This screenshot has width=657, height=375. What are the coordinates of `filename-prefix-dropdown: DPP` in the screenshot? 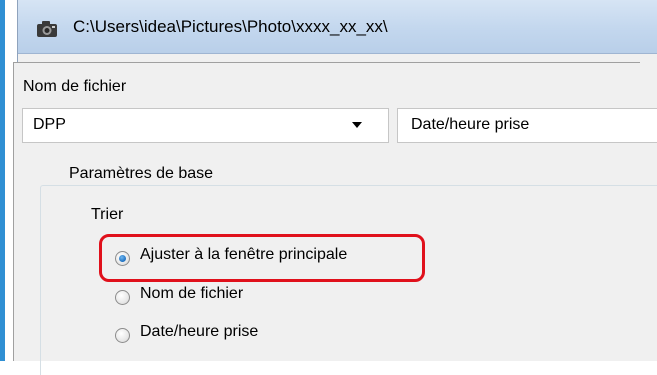 It's located at (205, 125).